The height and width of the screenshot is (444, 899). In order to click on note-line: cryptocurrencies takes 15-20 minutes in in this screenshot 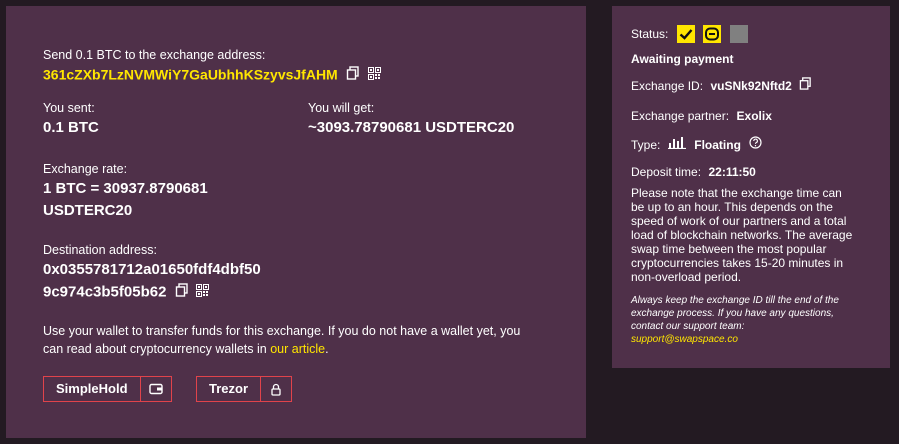, I will do `click(737, 263)`.